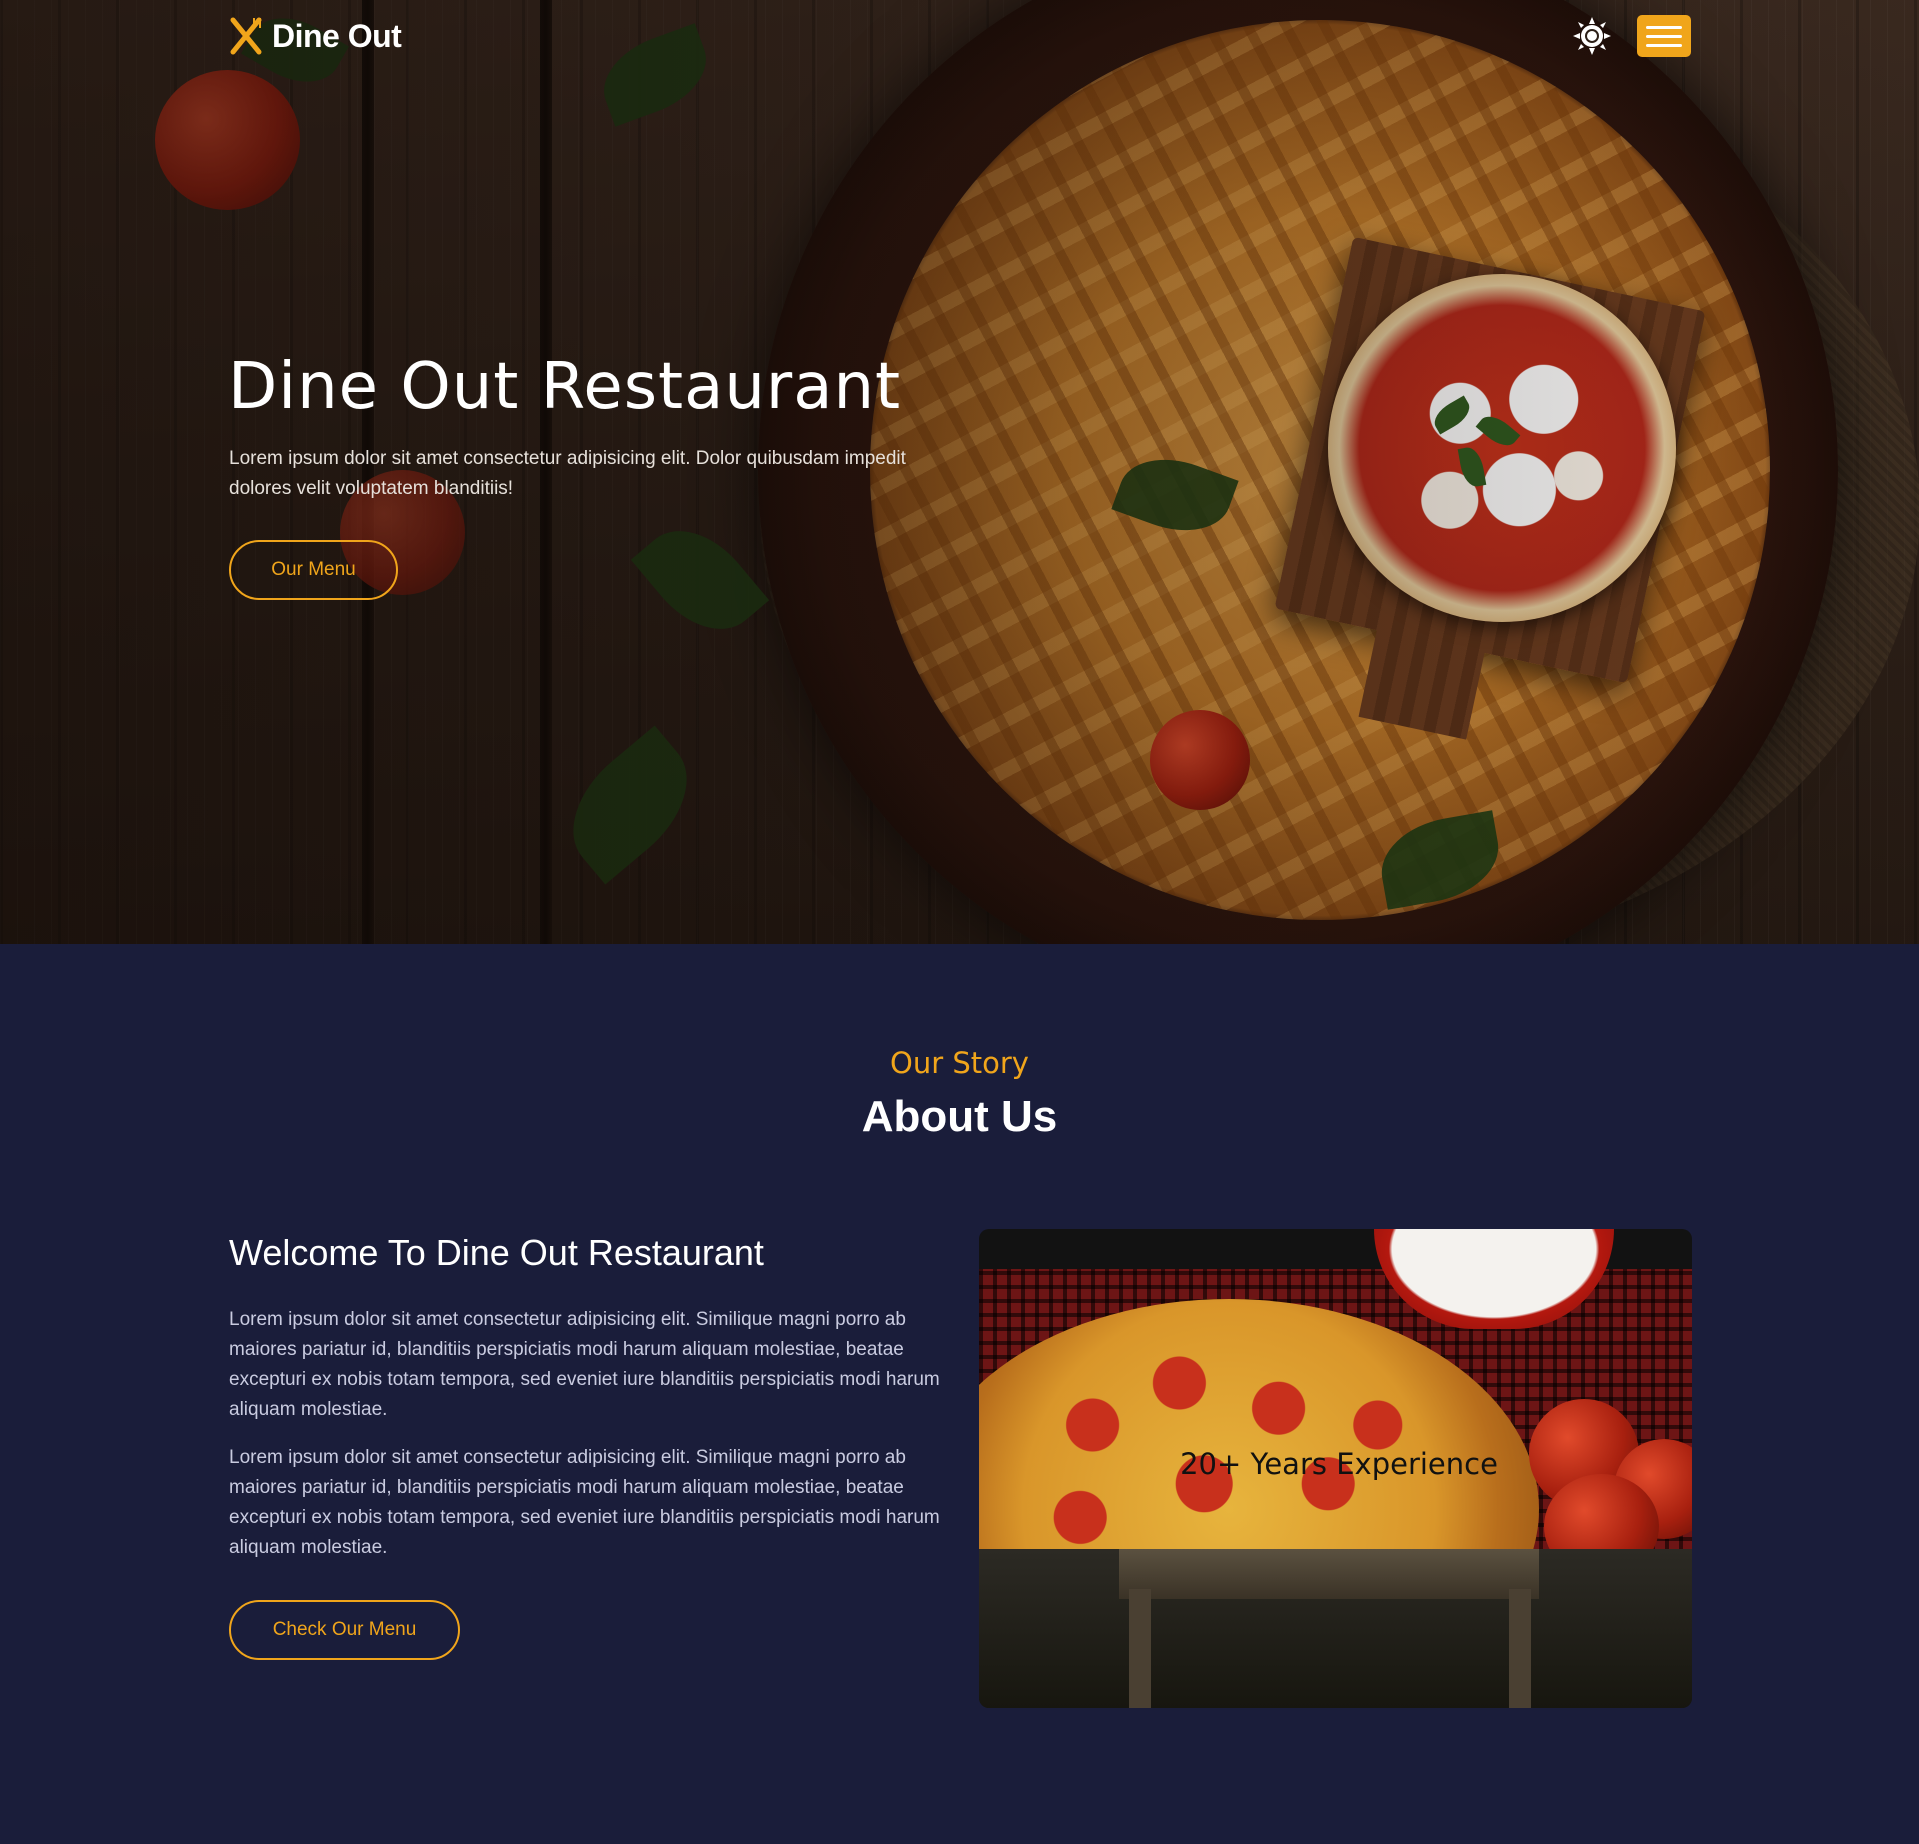 This screenshot has width=1919, height=1844. What do you see at coordinates (959, 1116) in the screenshot?
I see `section-title: About Us` at bounding box center [959, 1116].